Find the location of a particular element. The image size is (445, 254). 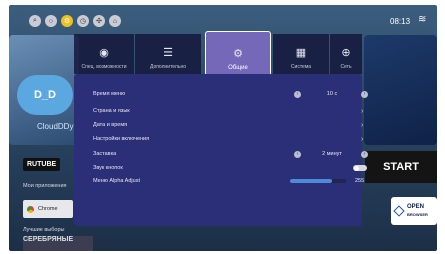

setting-value: 10 с is located at coordinates (332, 94).